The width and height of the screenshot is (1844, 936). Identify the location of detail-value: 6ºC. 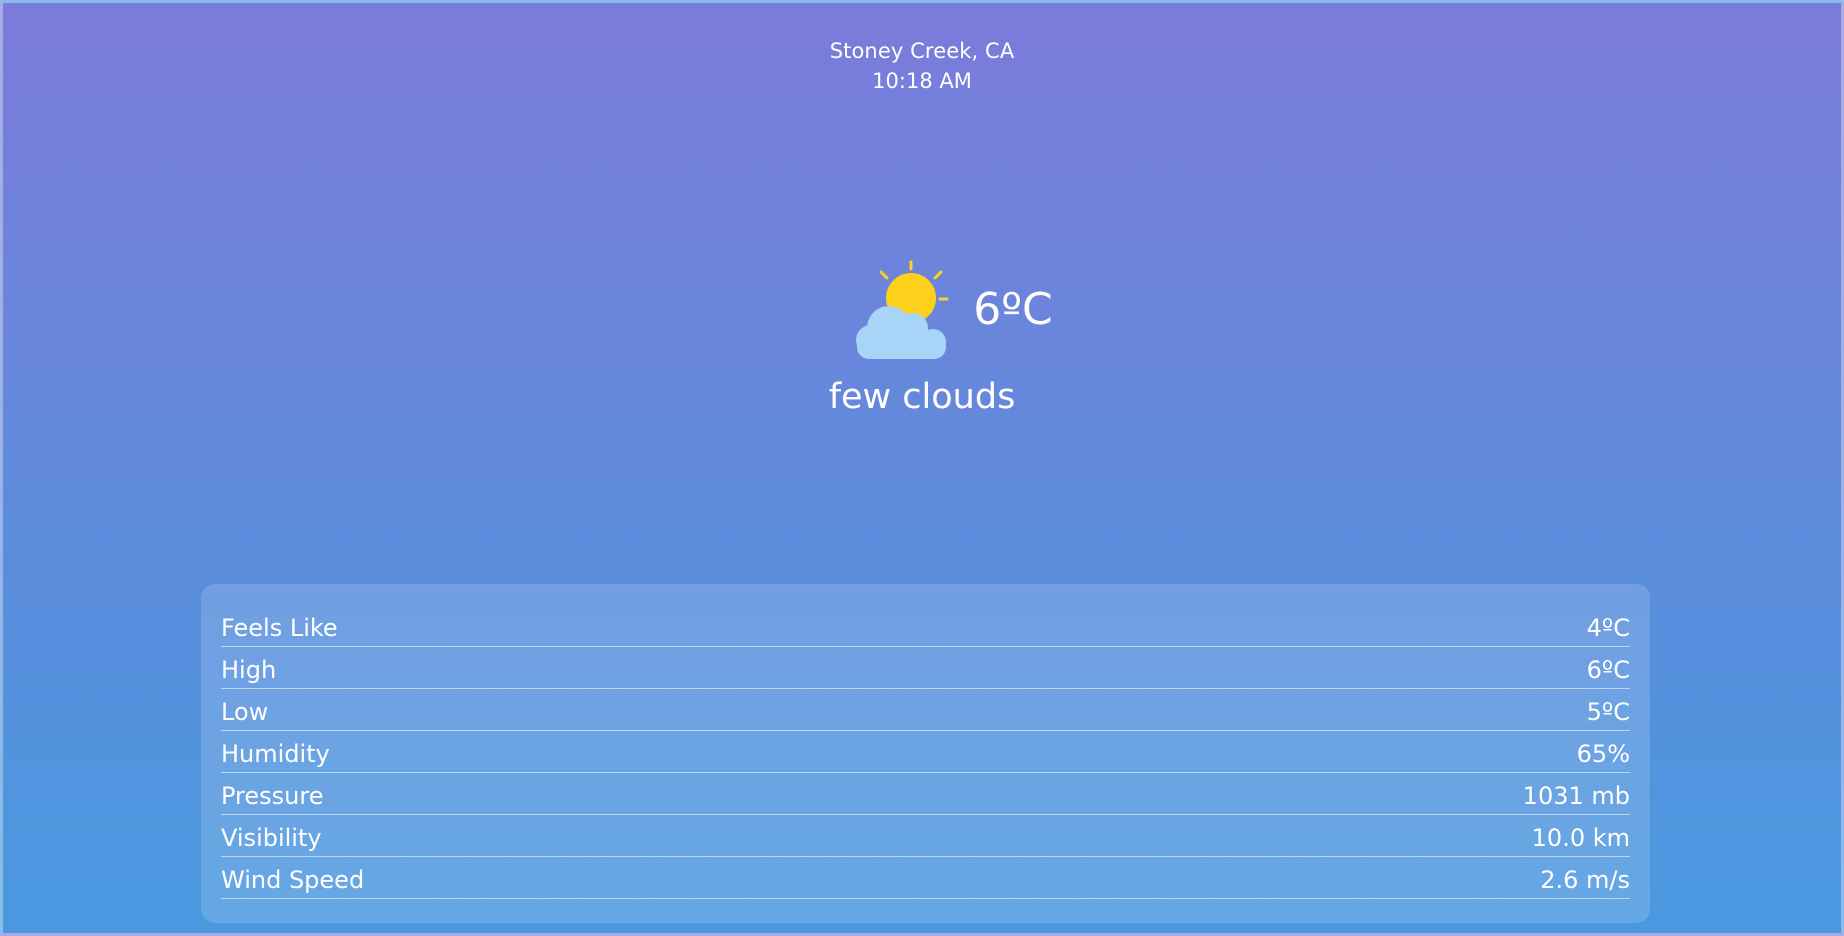
(1608, 670).